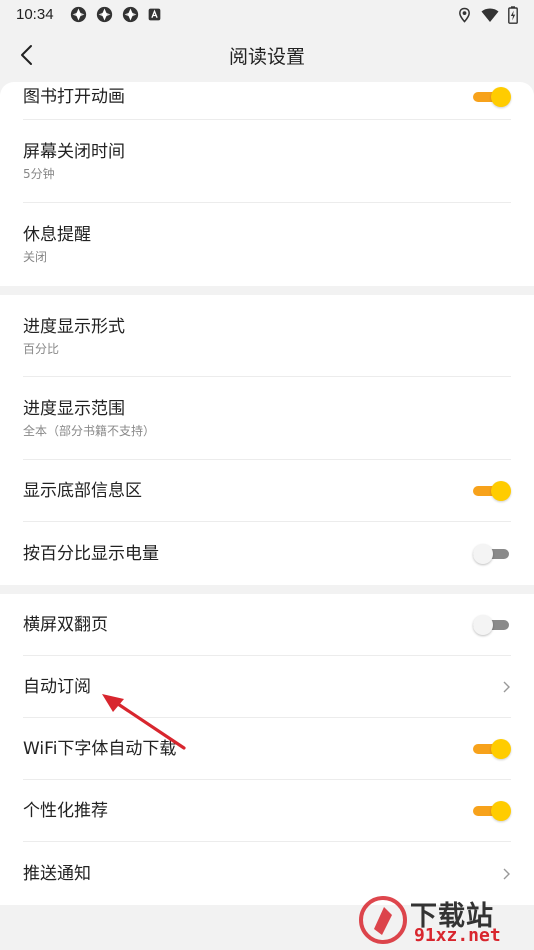 The image size is (534, 950). I want to click on setting-value: 全本（部分书籍不支持）, so click(89, 431).